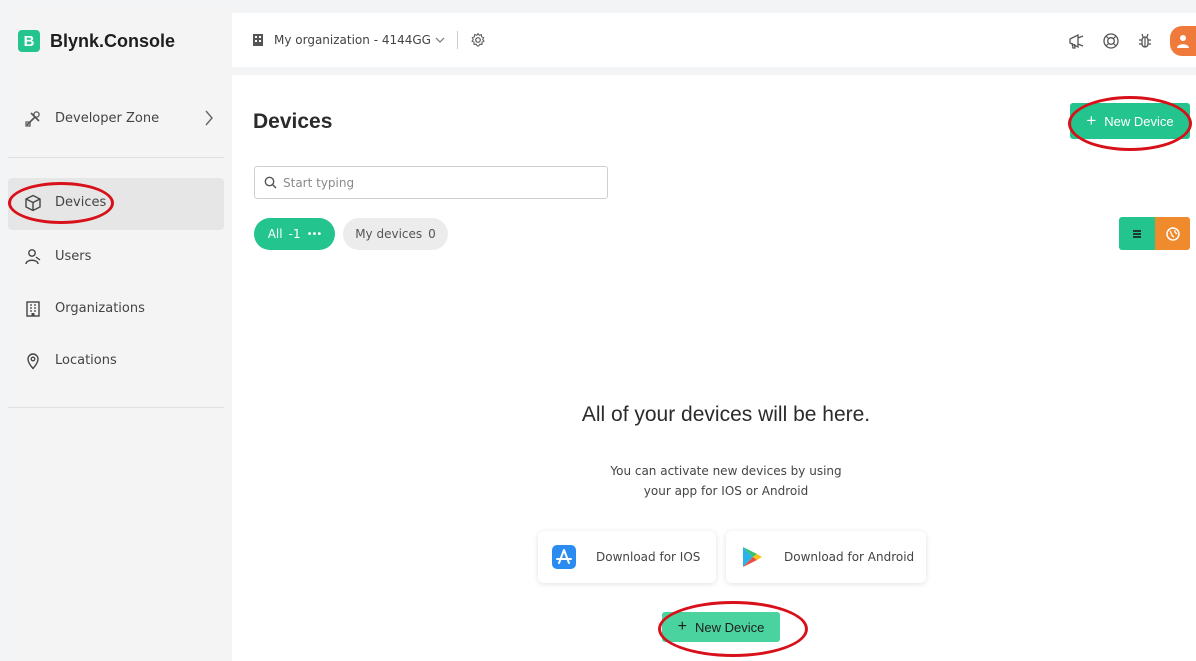 Image resolution: width=1196 pixels, height=661 pixels. What do you see at coordinates (1077, 41) in the screenshot?
I see `announcement-icon` at bounding box center [1077, 41].